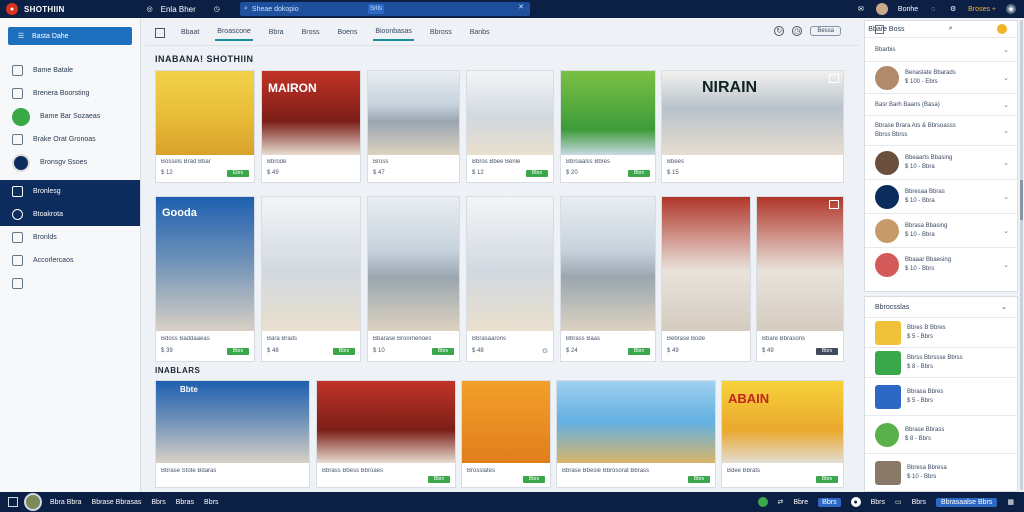 This screenshot has height=512, width=1024. Describe the element at coordinates (941, 264) in the screenshot. I see `list-item: Bbaaar Bbaesing $ 10 - Bbrs ⌄` at that location.